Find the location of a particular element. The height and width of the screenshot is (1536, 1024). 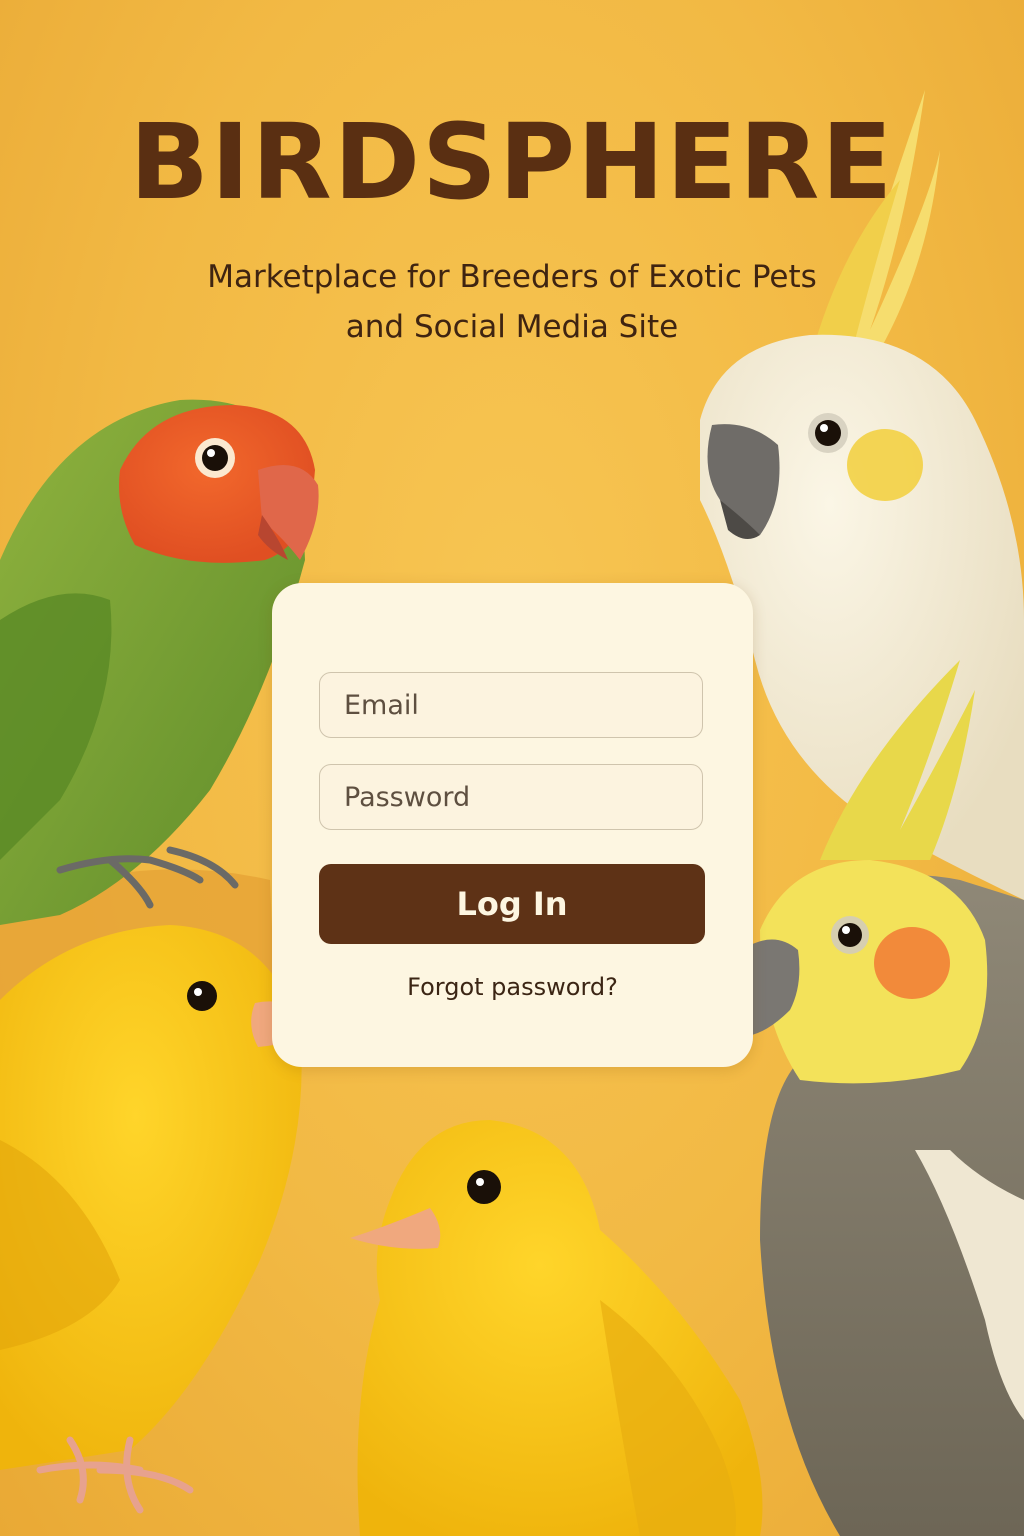

password-field is located at coordinates (511, 797).